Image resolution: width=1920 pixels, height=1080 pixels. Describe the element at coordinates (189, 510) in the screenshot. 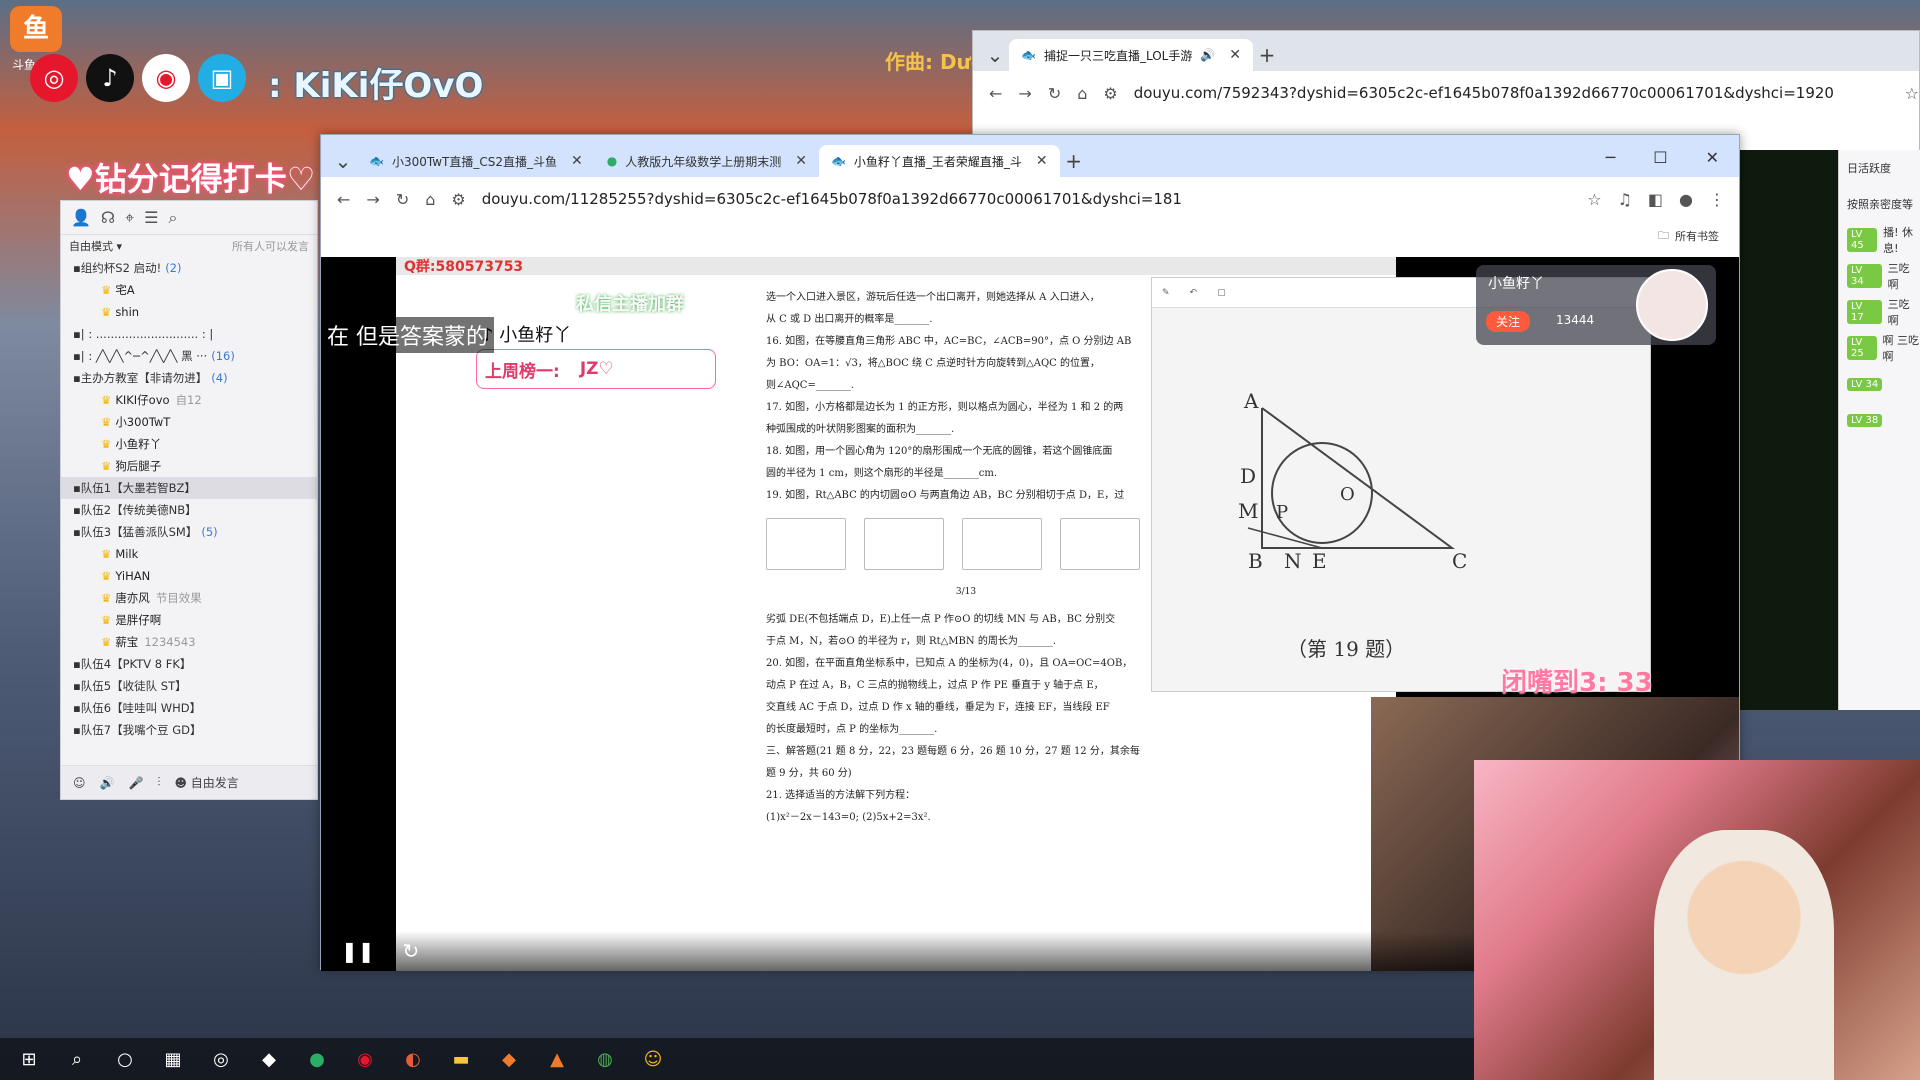

I see `channel-row: ▪ 队伍2【传统美德NB】` at that location.